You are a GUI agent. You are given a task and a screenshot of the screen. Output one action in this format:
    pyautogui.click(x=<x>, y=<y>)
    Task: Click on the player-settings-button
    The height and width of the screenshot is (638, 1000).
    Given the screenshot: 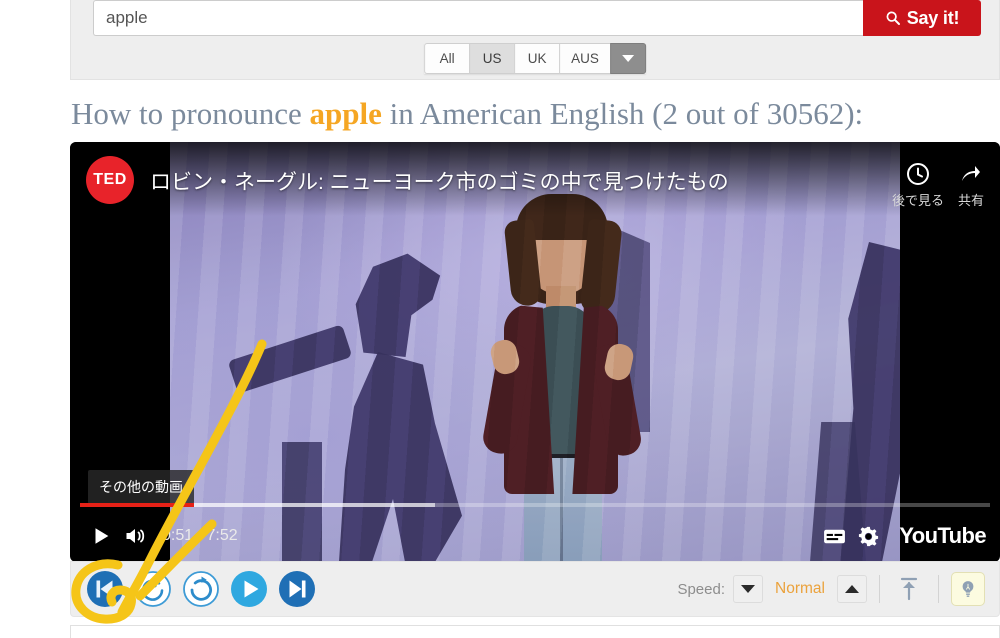 What is the action you would take?
    pyautogui.click(x=868, y=536)
    